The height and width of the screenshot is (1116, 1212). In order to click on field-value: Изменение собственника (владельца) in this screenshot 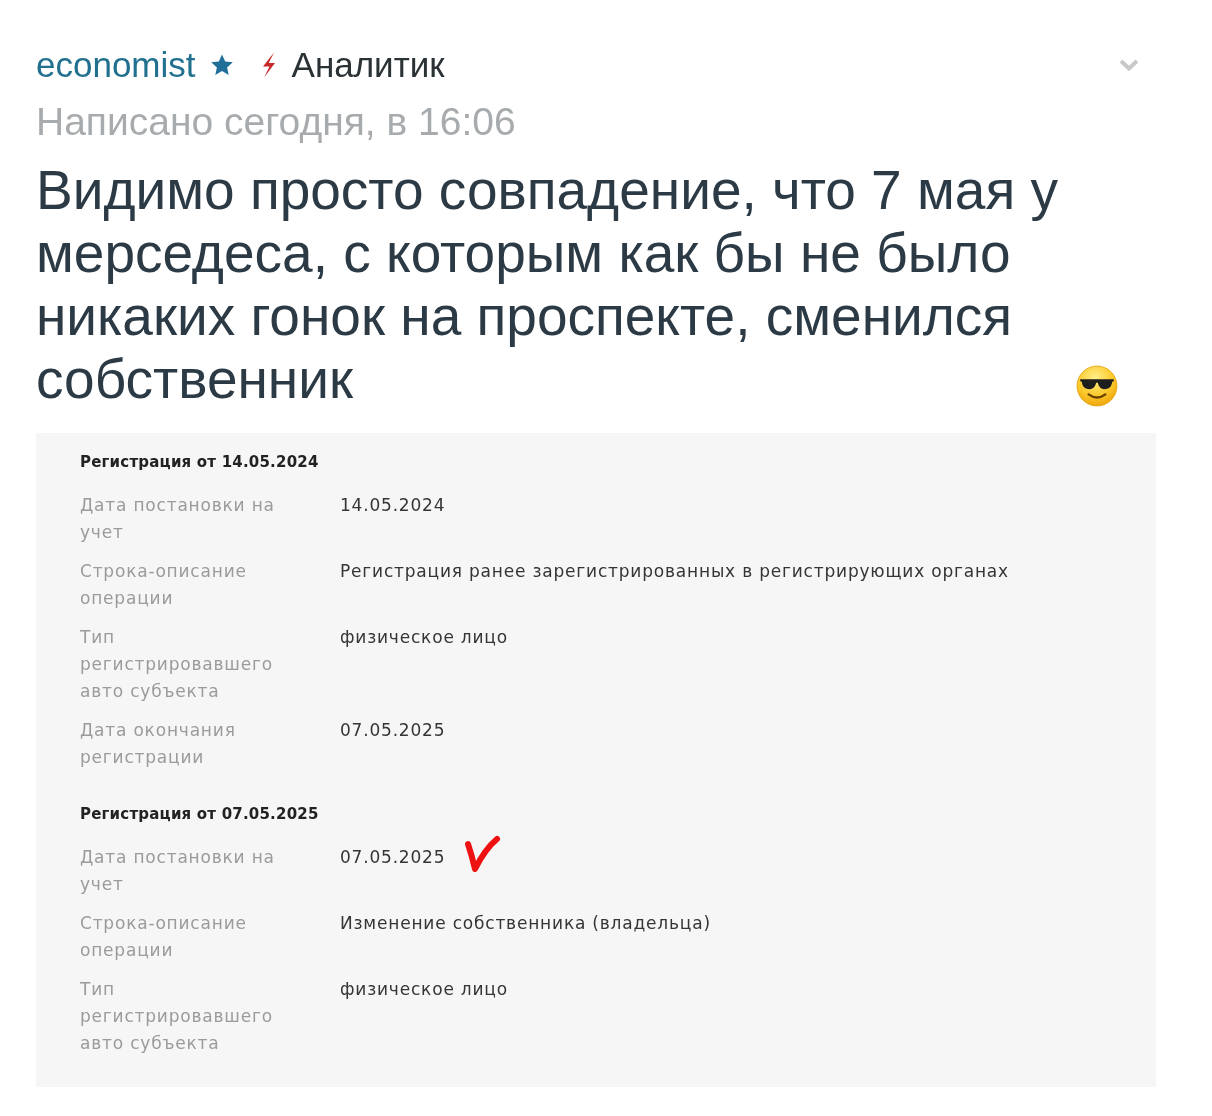, I will do `click(525, 923)`.